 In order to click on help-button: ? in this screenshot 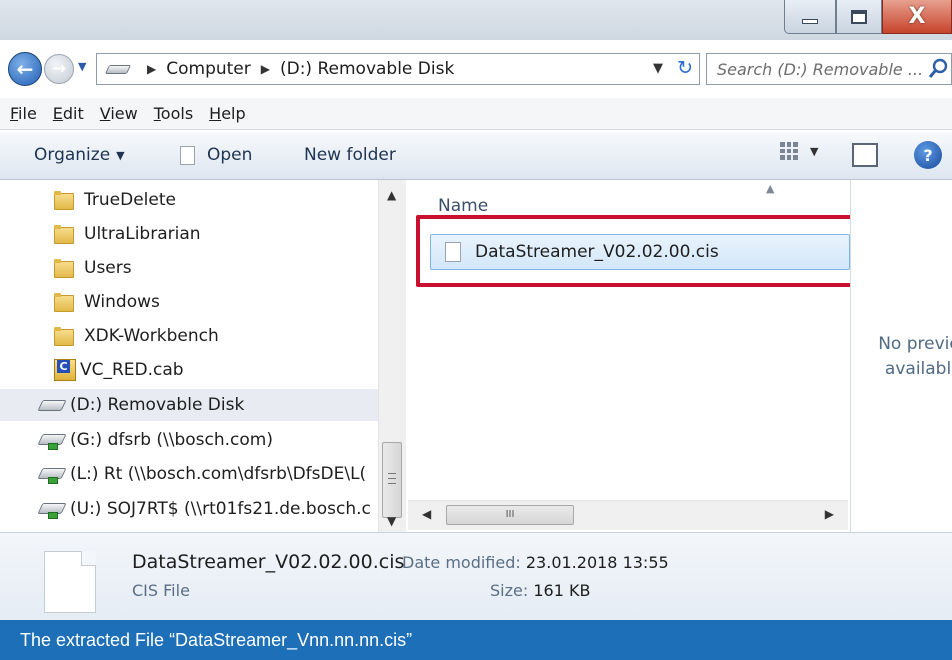, I will do `click(928, 155)`.